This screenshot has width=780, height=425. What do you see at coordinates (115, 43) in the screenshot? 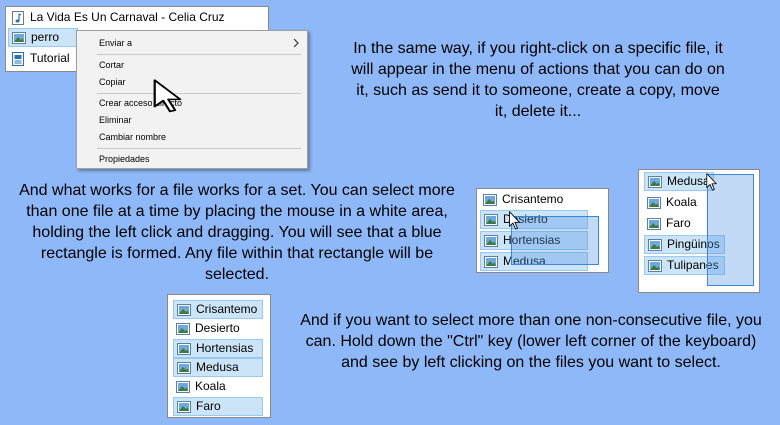
I see `menu-item-send-to: Enviar a` at bounding box center [115, 43].